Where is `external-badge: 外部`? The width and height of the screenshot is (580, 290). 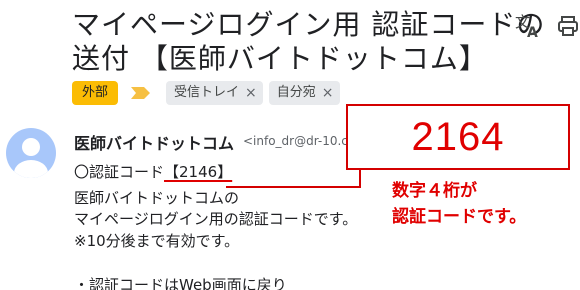 external-badge: 外部 is located at coordinates (95, 93).